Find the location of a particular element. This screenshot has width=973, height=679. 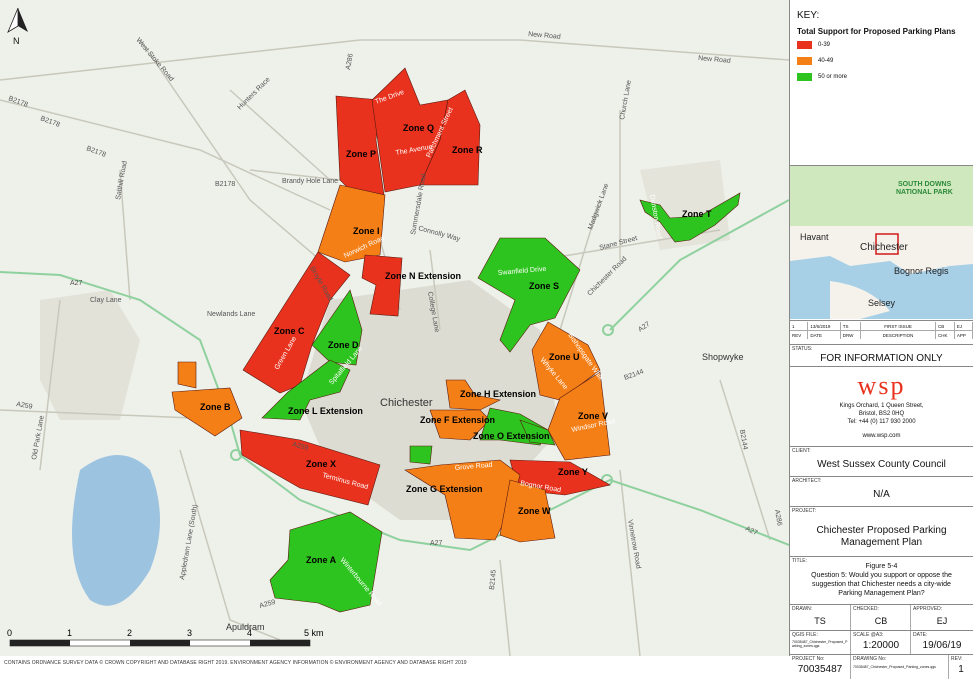

status-block: STATUS: FOR INFORMATION ONLY is located at coordinates (881, 355).